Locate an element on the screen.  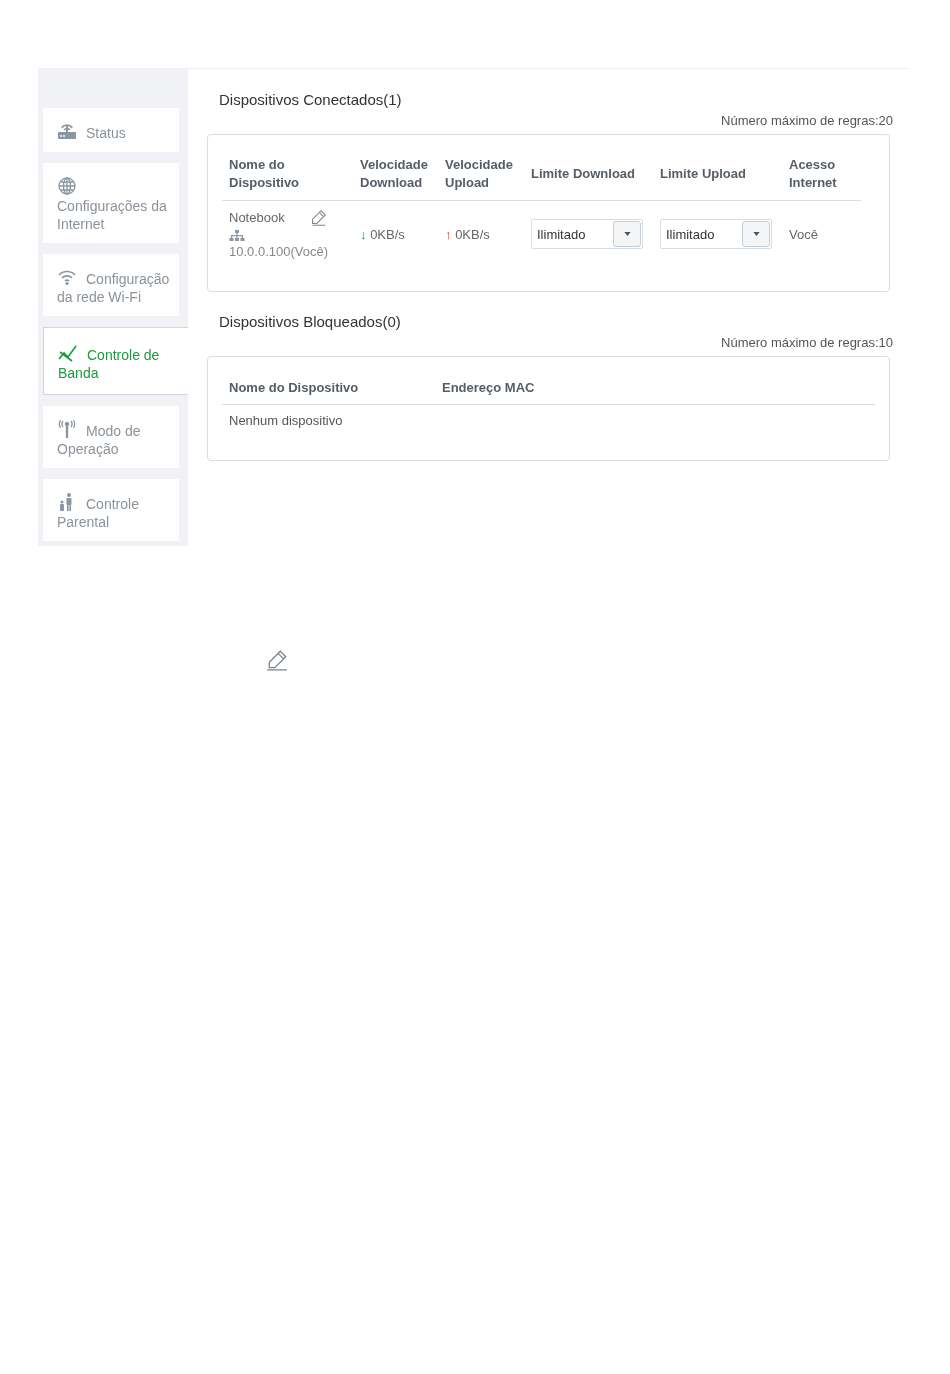
upload-speed: 0KB/s is located at coordinates (472, 234).